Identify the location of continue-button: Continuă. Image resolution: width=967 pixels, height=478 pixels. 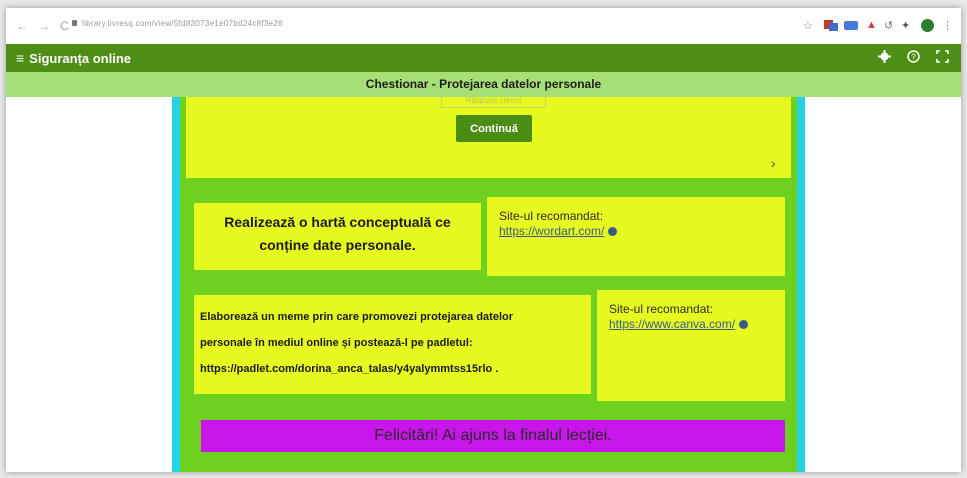
(494, 128).